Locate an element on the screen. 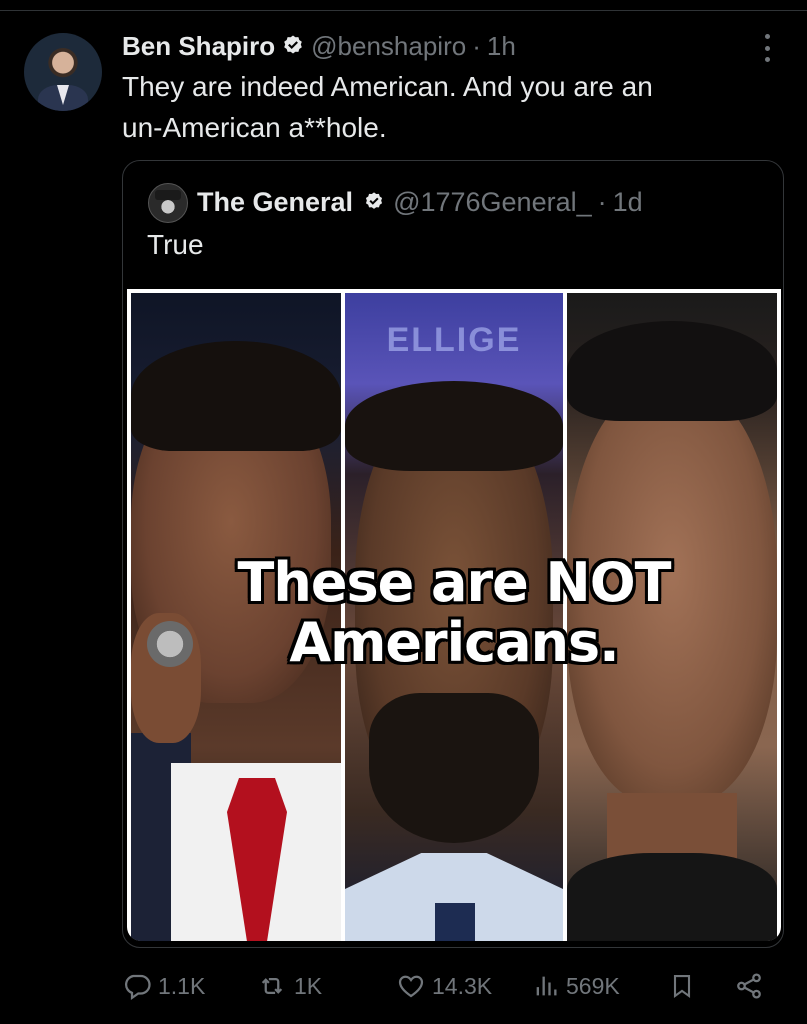 The height and width of the screenshot is (1024, 807). more-options-icon is located at coordinates (767, 48).